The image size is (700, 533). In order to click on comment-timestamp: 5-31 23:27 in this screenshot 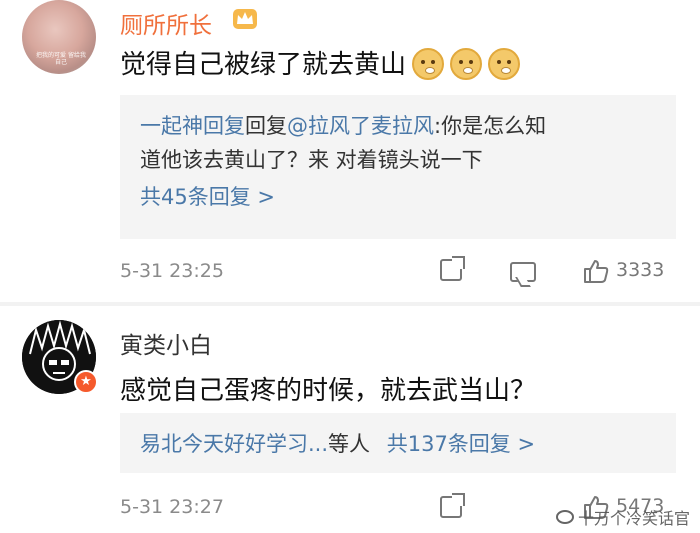, I will do `click(172, 507)`.